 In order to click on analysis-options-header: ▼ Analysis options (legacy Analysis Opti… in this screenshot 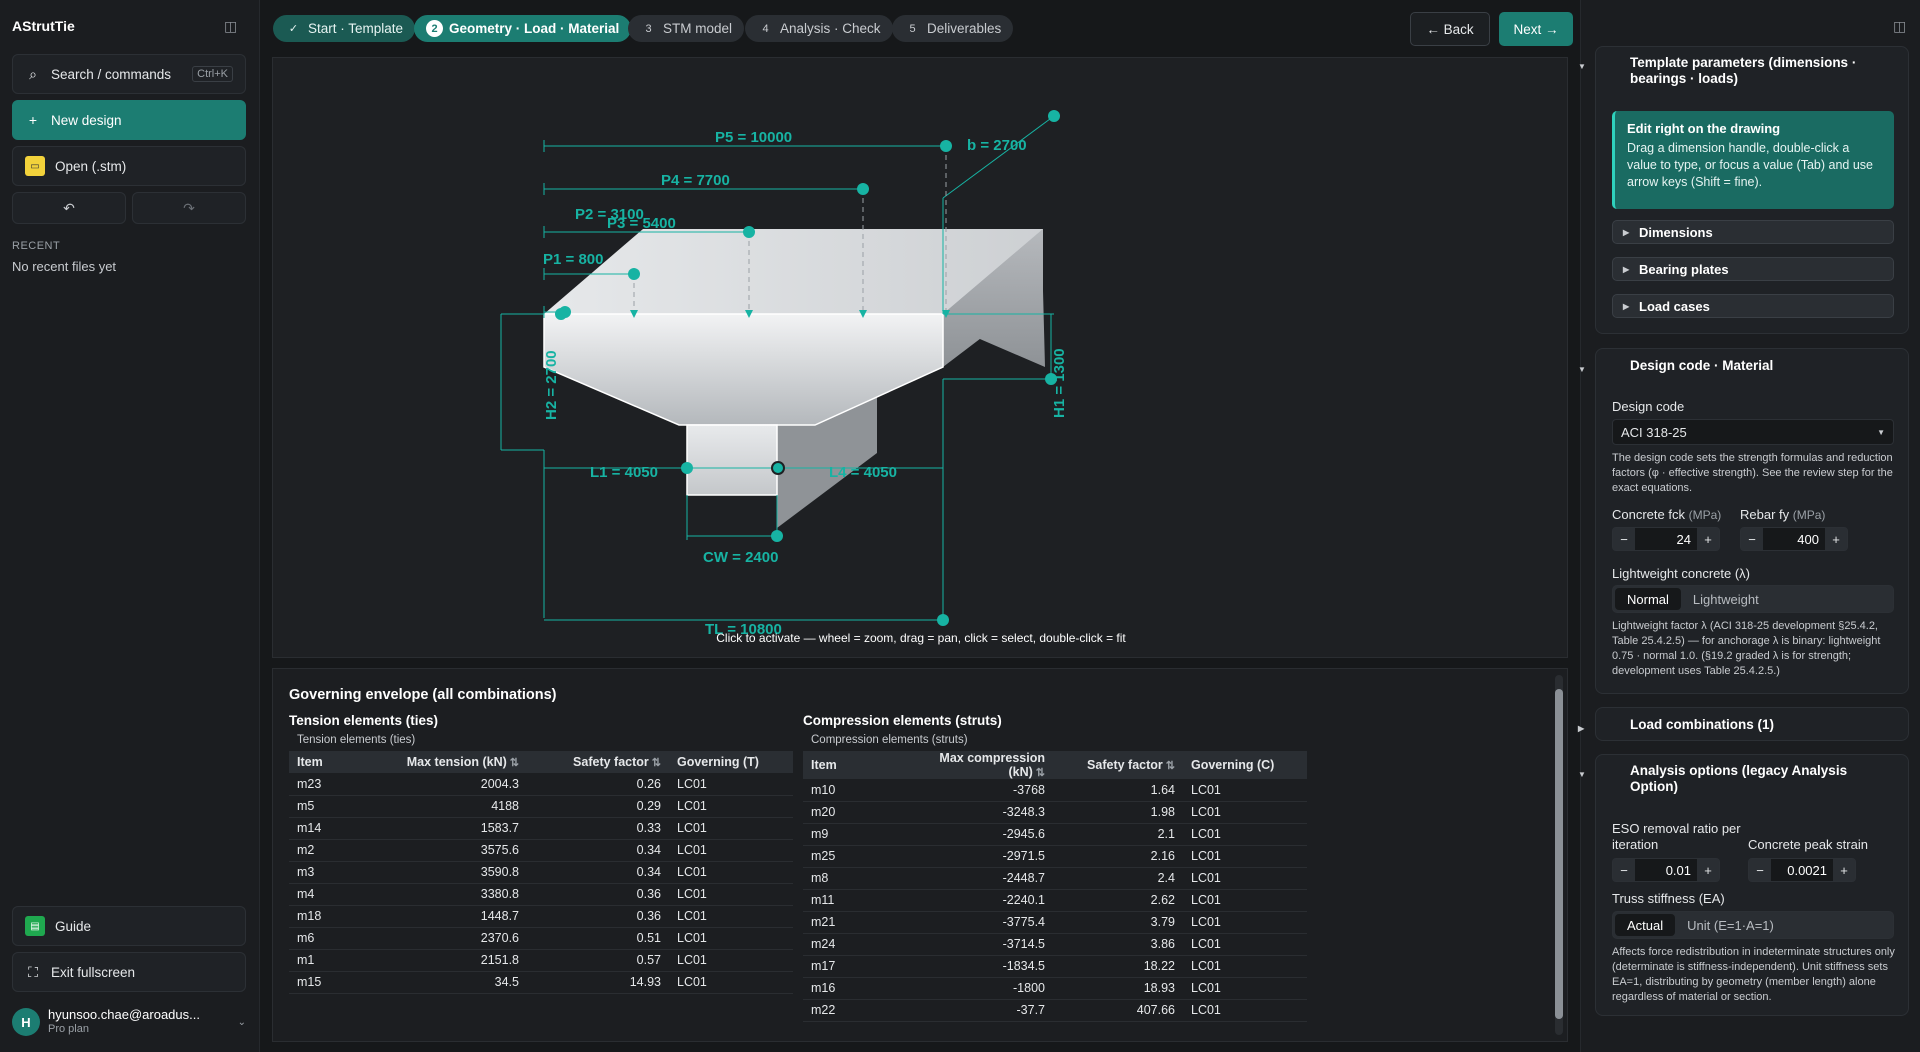, I will do `click(1743, 779)`.